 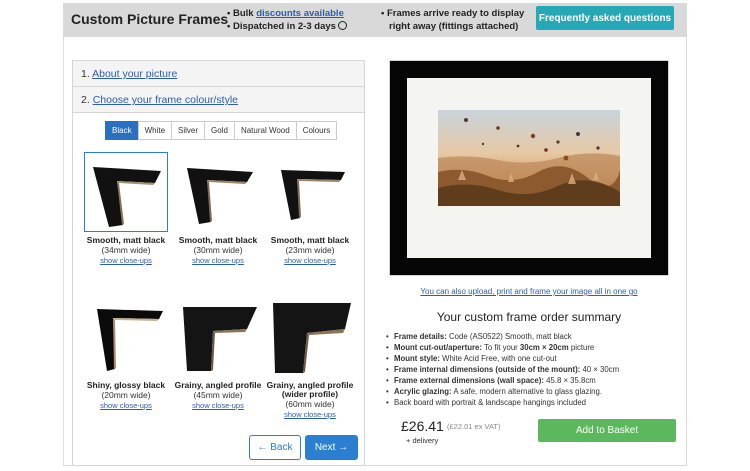 I want to click on step-choose-colour: 2. Choose your frame colour/style, so click(x=218, y=100).